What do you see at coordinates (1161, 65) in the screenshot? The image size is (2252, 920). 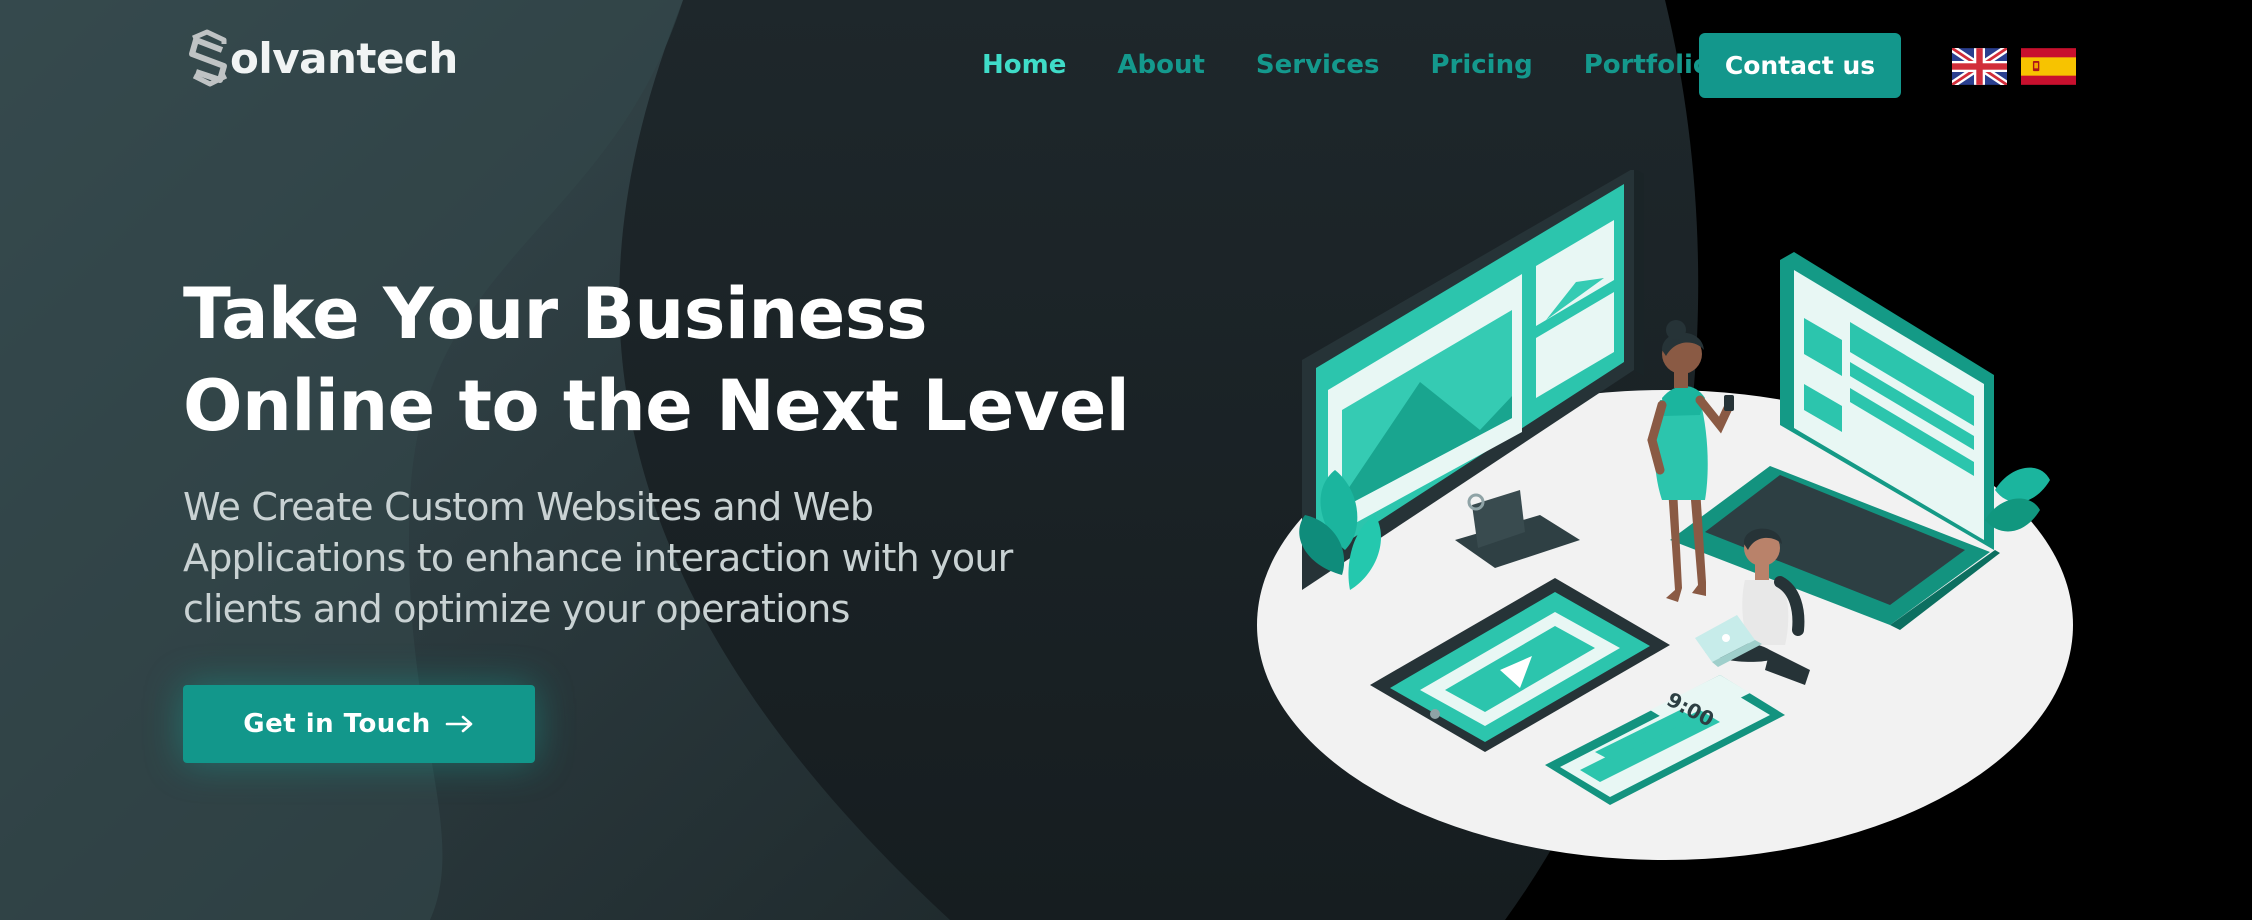 I see `nav-about: About` at bounding box center [1161, 65].